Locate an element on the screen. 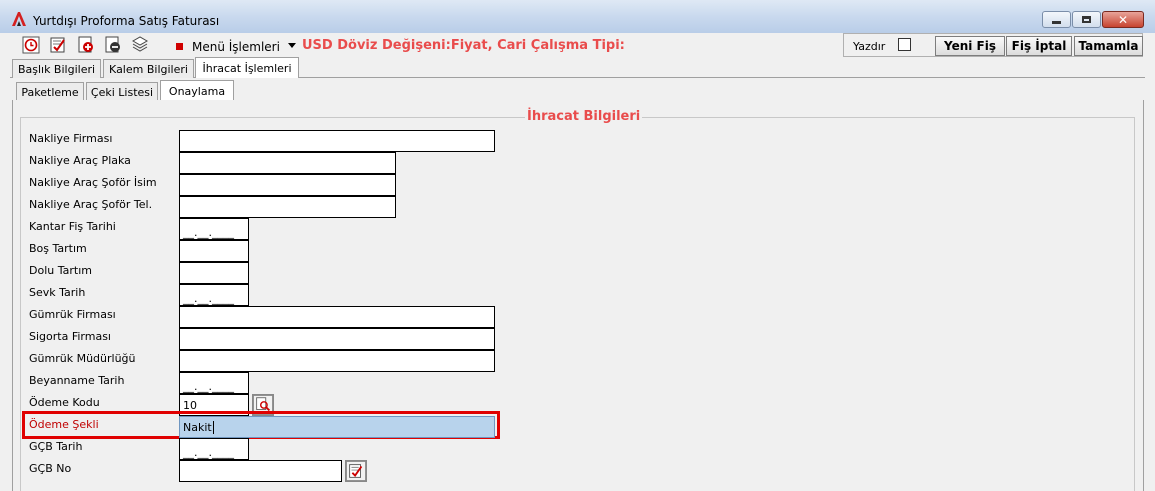 This screenshot has height=491, width=1155. driver-name-input is located at coordinates (287, 185).